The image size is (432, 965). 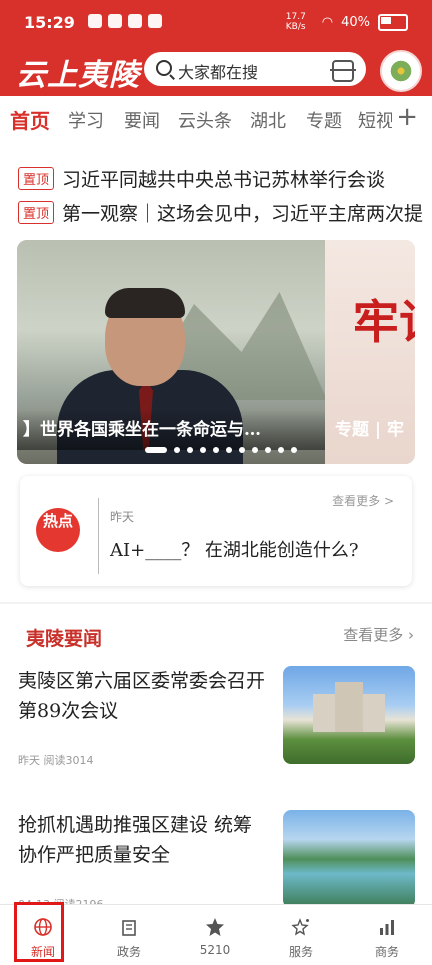 What do you see at coordinates (142, 120) in the screenshot?
I see `tab-headlines: 要闻` at bounding box center [142, 120].